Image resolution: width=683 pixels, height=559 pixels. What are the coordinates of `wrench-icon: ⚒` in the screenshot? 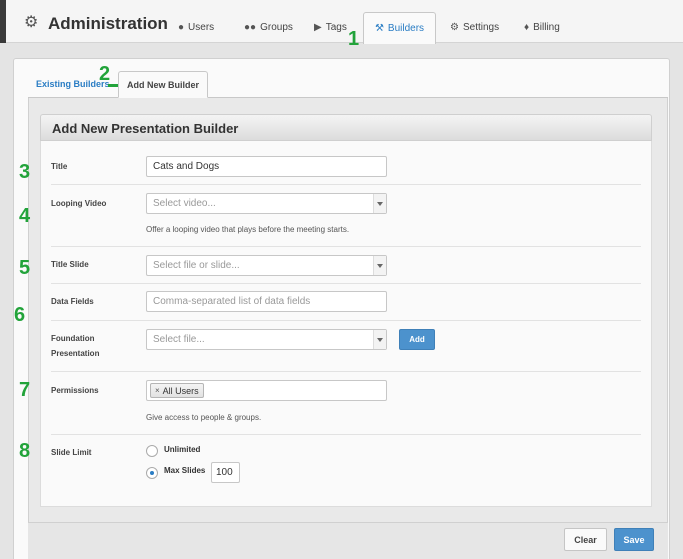 It's located at (379, 28).